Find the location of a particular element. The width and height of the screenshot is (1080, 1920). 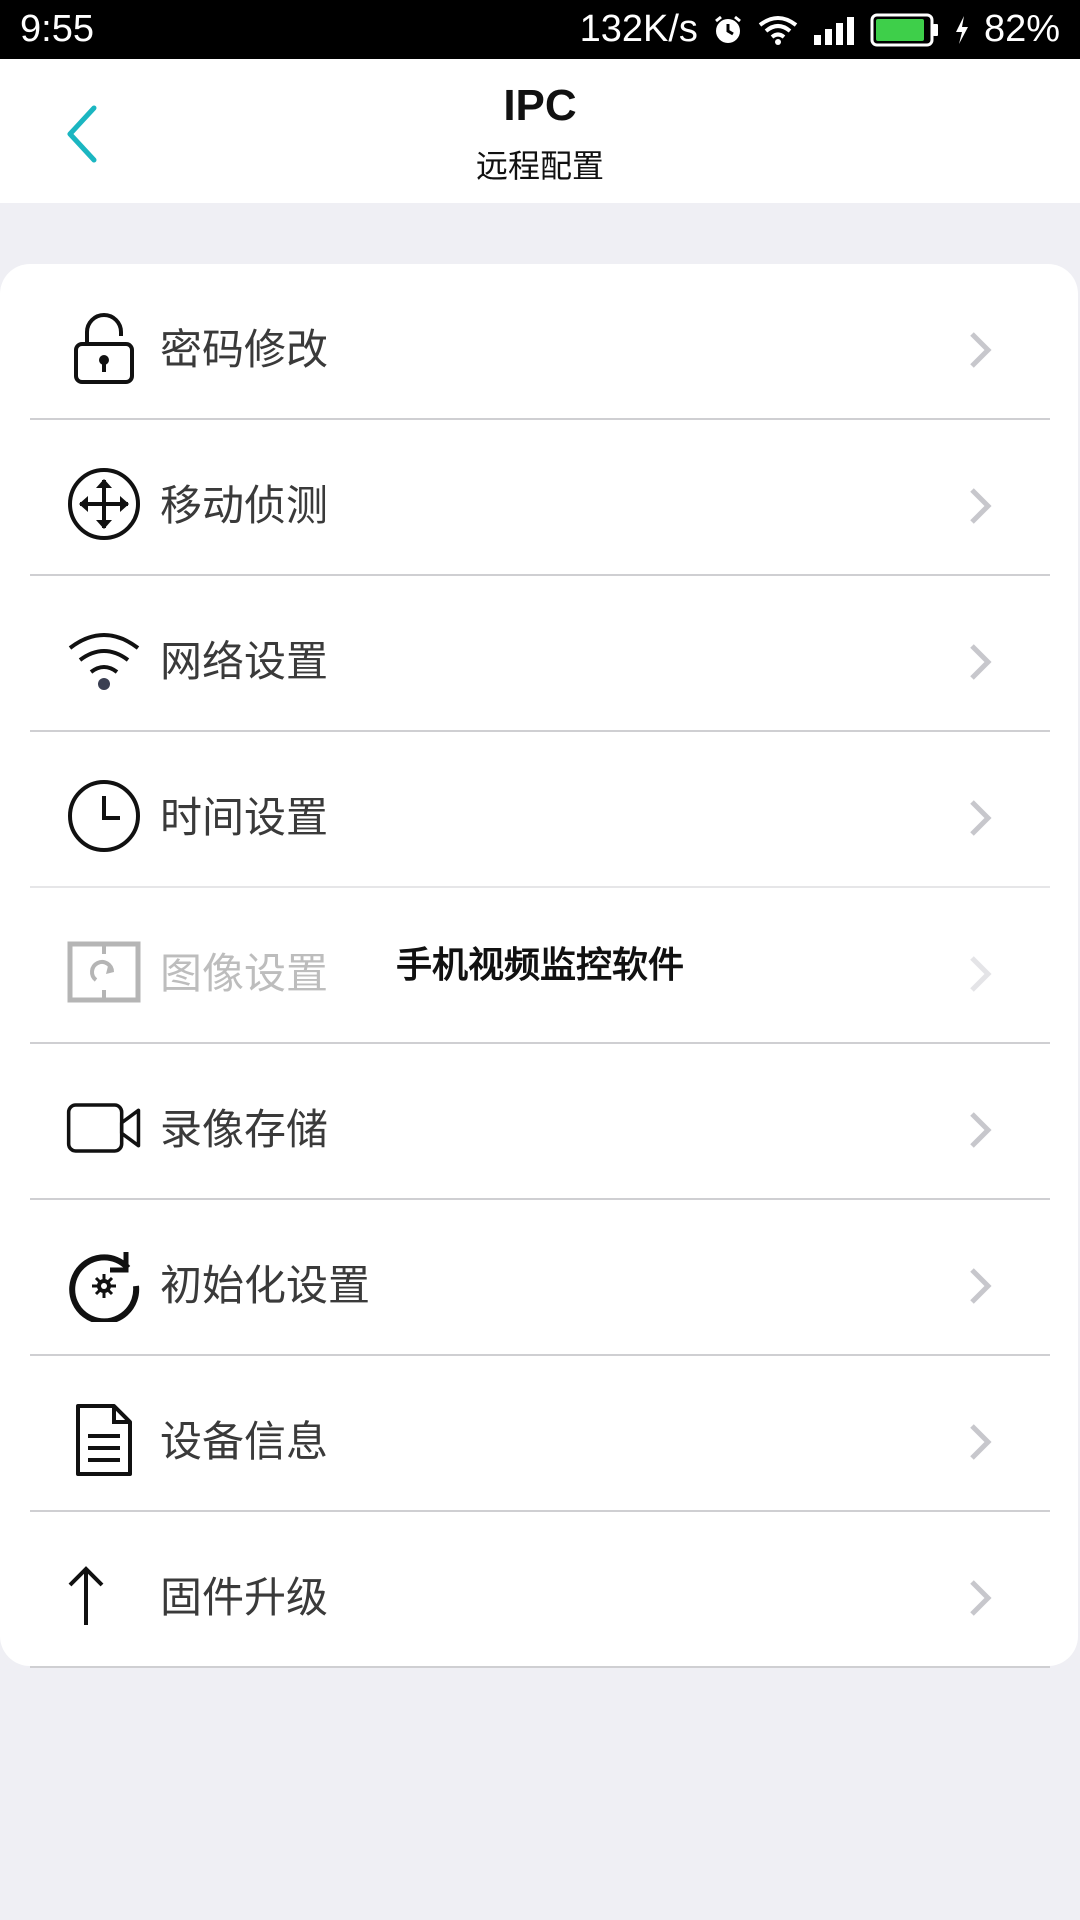

reset-gear-icon is located at coordinates (104, 1284).